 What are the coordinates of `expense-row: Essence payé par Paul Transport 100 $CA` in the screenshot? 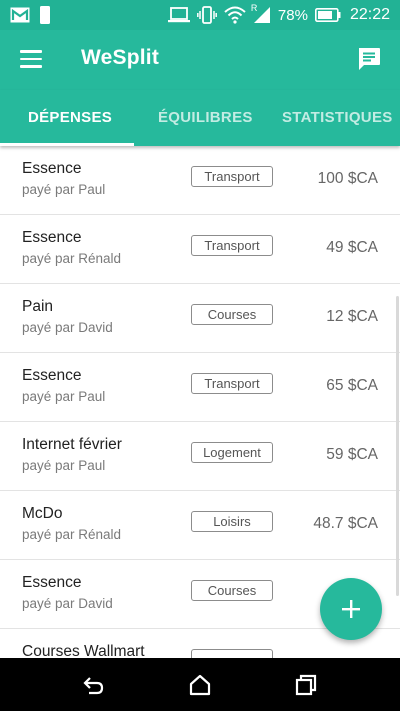 It's located at (200, 180).